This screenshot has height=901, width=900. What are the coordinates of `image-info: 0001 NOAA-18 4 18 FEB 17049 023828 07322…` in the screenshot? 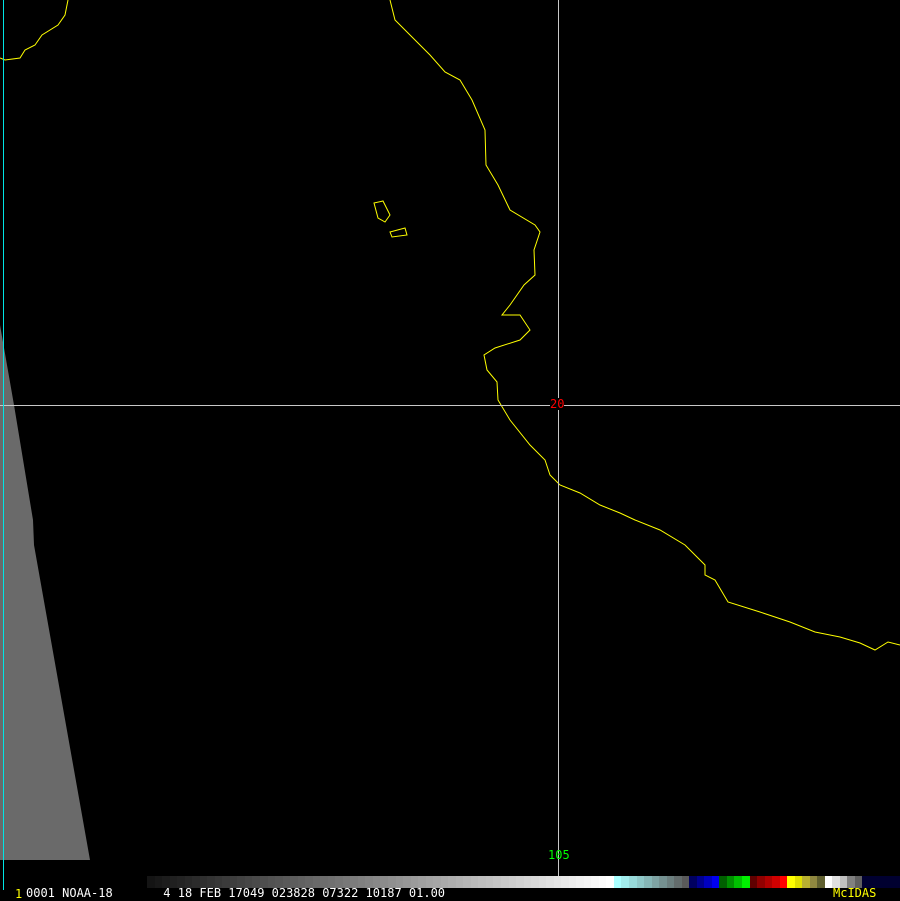 It's located at (236, 893).